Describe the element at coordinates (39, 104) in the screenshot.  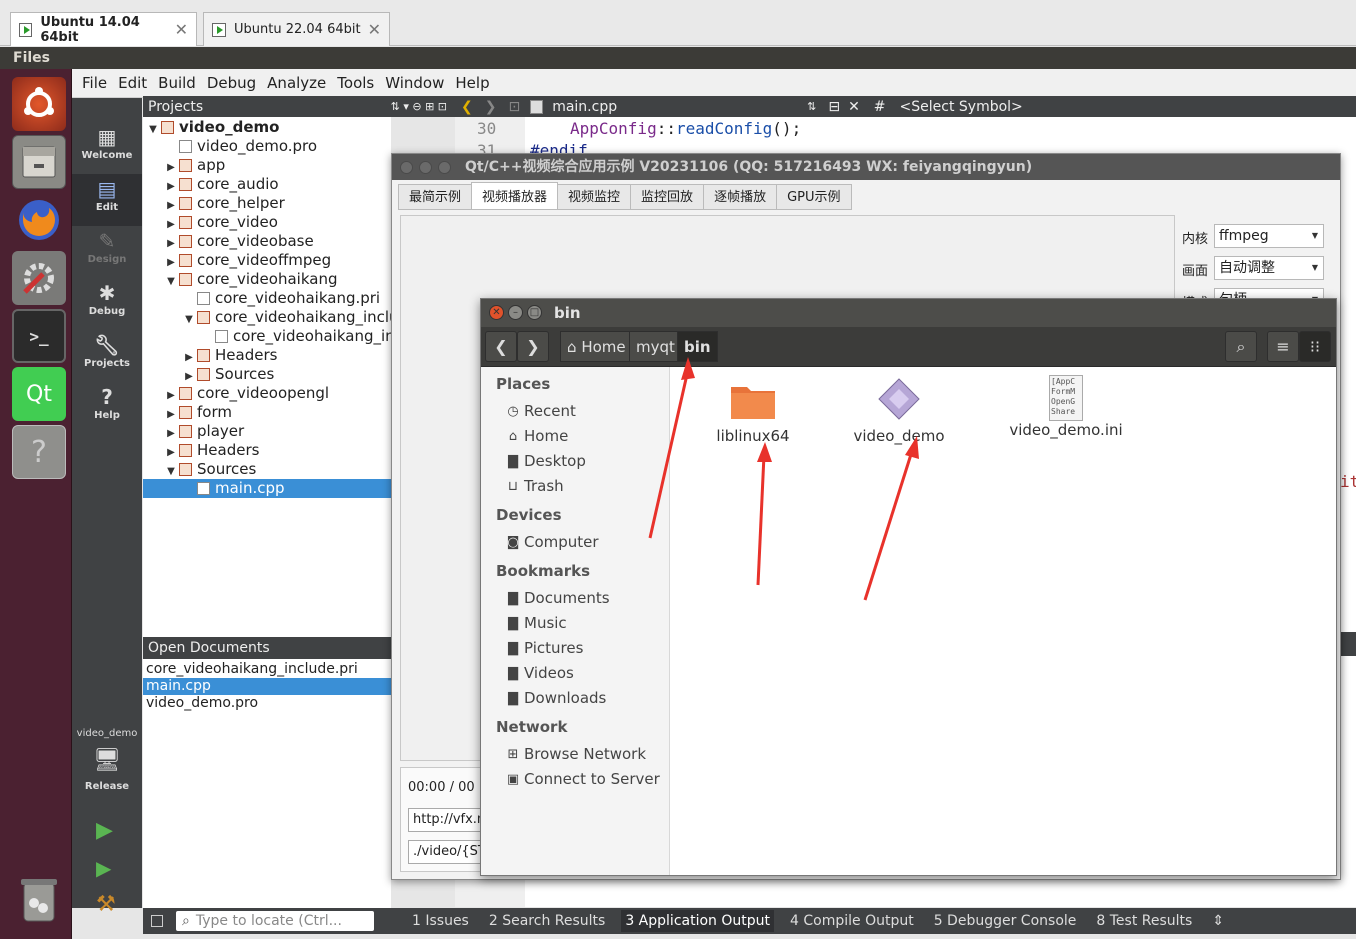
I see `ubuntu-logo-icon` at that location.